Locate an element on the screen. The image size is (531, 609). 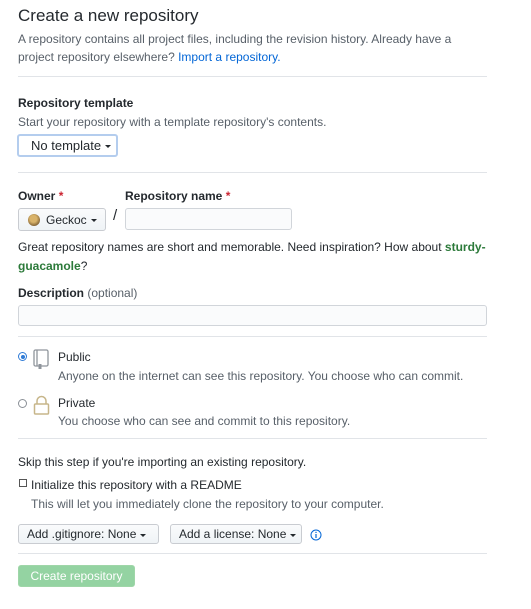
public-repo-icon is located at coordinates (41, 361).